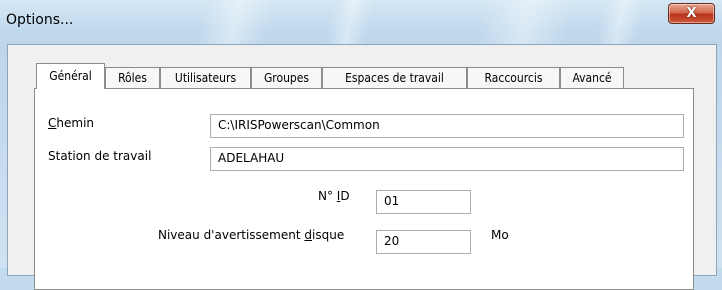 The width and height of the screenshot is (722, 290). I want to click on tab-raccourcis: Raccourcis, so click(513, 77).